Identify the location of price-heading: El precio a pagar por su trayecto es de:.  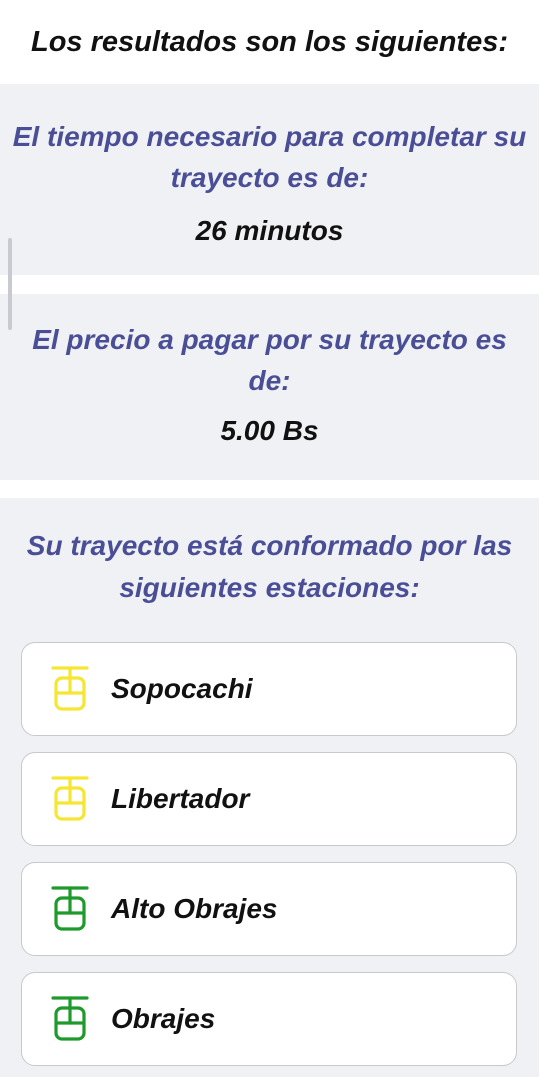
(269, 360).